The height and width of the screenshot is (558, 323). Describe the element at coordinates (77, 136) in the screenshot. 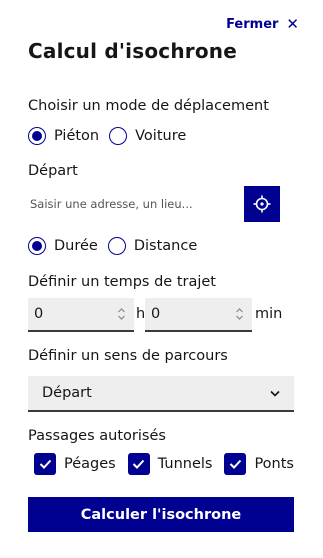

I see `radio-pieton-label: Piéton` at that location.